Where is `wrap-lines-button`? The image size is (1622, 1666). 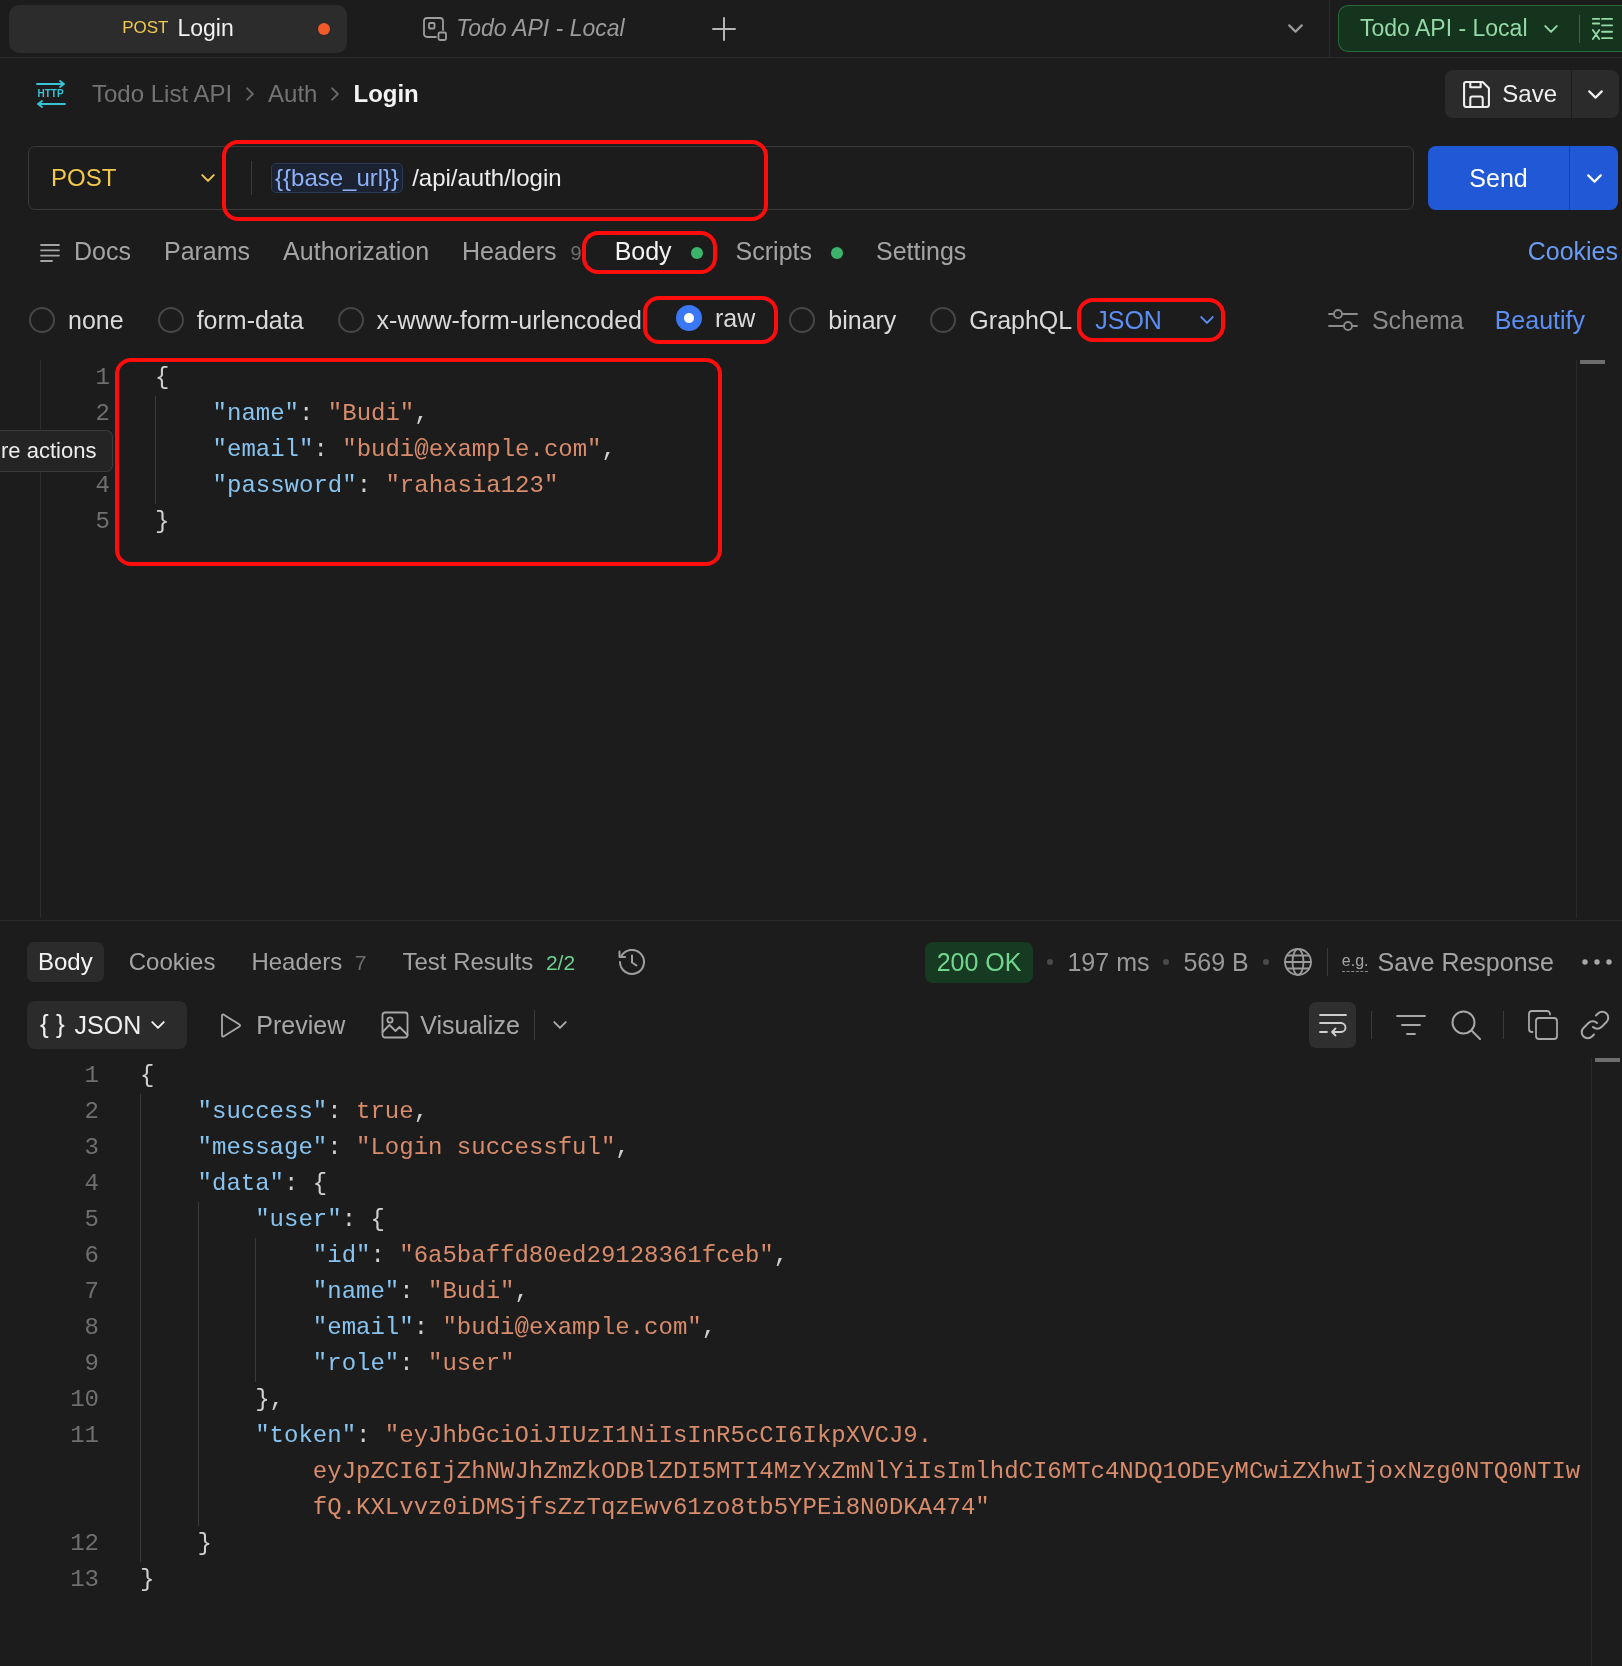
wrap-lines-button is located at coordinates (1332, 1025).